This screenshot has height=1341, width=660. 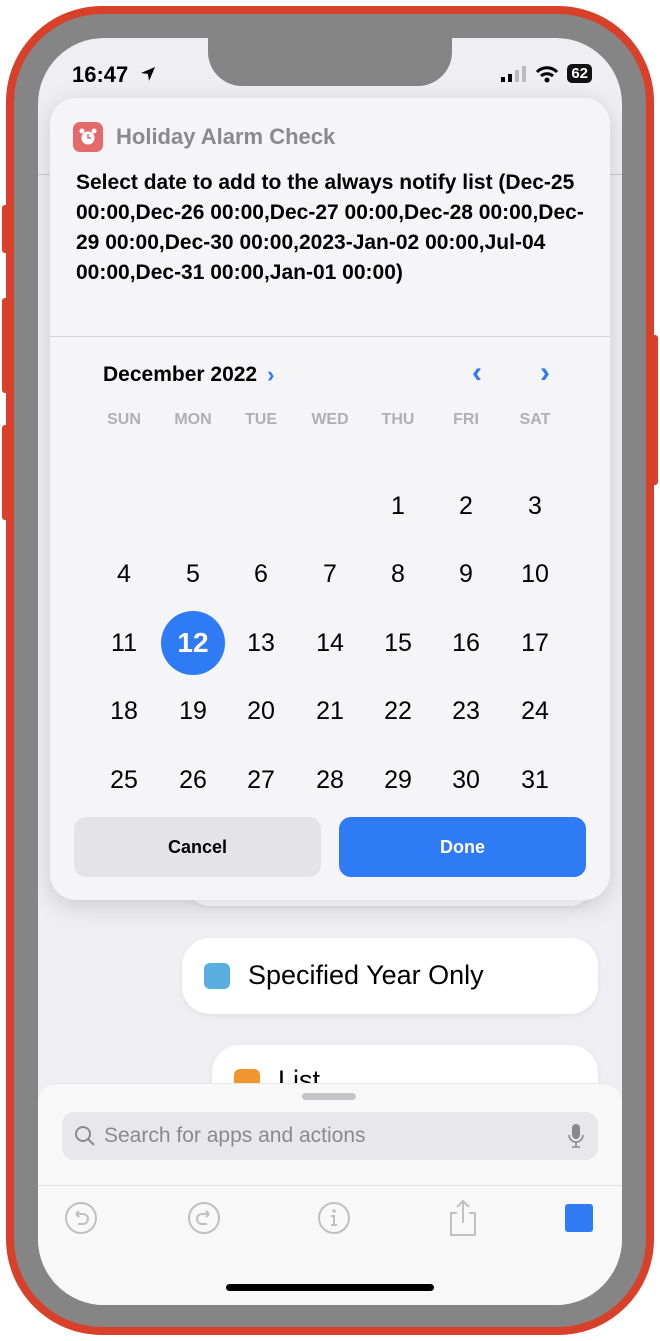 What do you see at coordinates (6, 472) in the screenshot?
I see `volume-down-button` at bounding box center [6, 472].